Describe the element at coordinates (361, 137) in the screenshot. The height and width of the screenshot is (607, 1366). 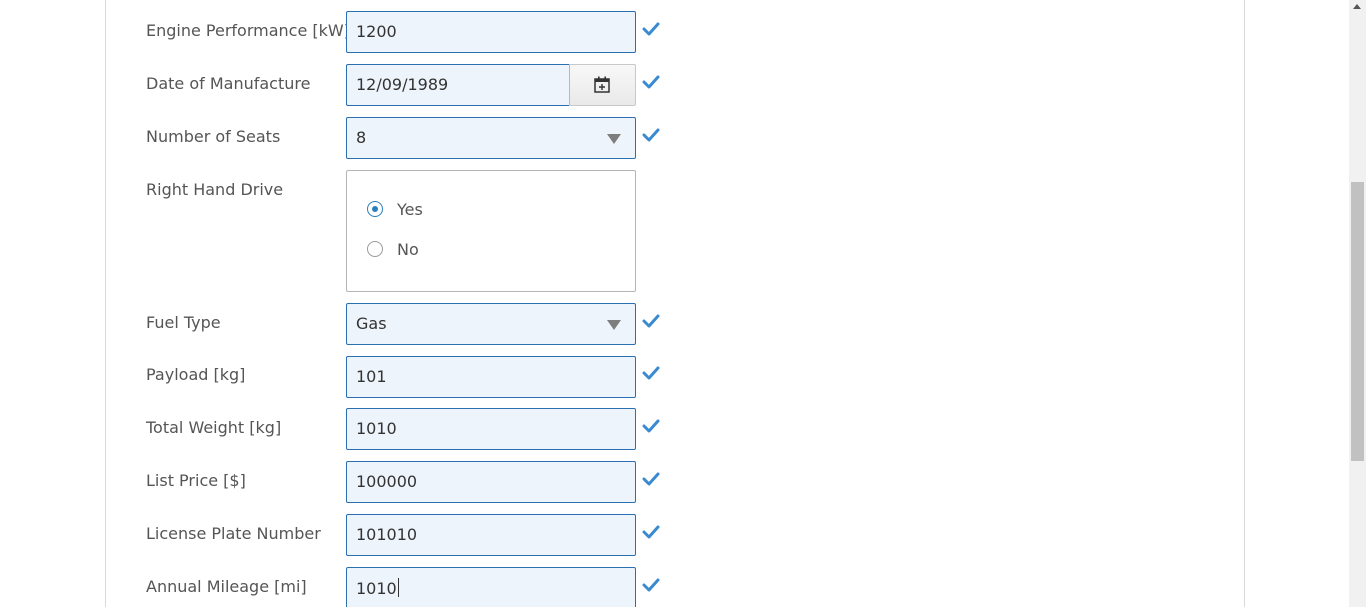
I see `number-of-seats-value: 8` at that location.